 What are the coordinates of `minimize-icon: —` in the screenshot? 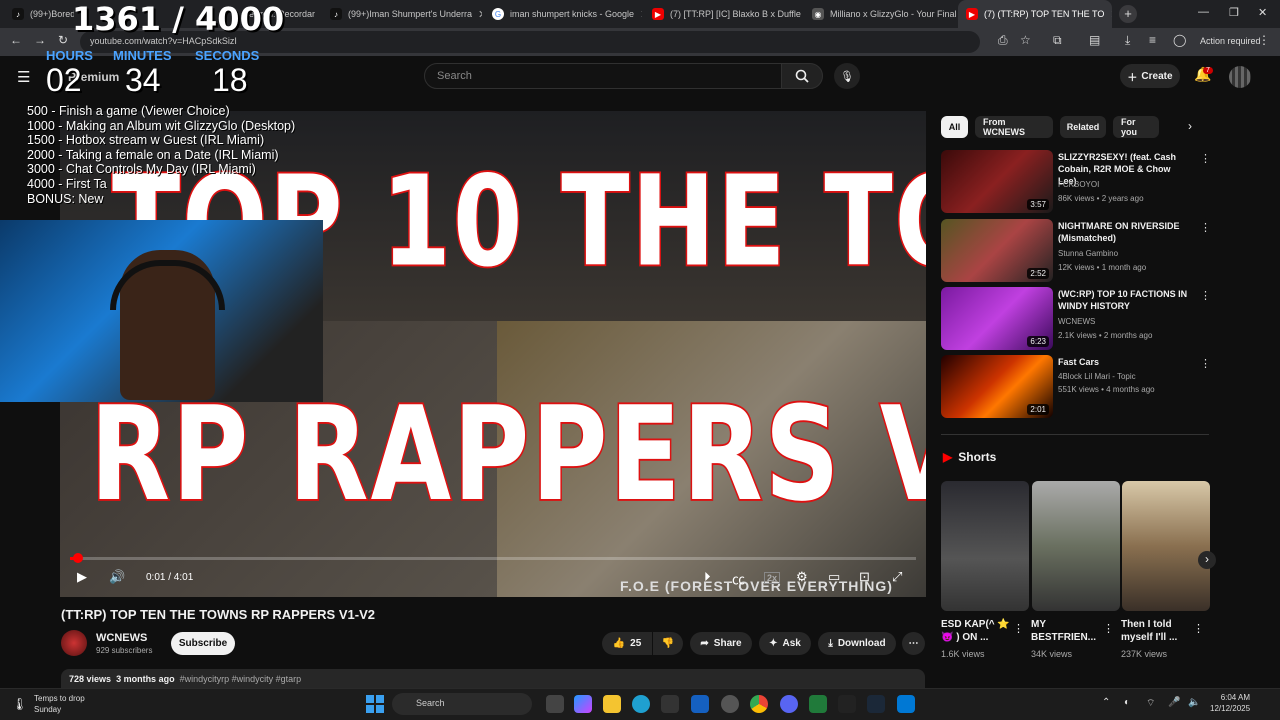 It's located at (1203, 12).